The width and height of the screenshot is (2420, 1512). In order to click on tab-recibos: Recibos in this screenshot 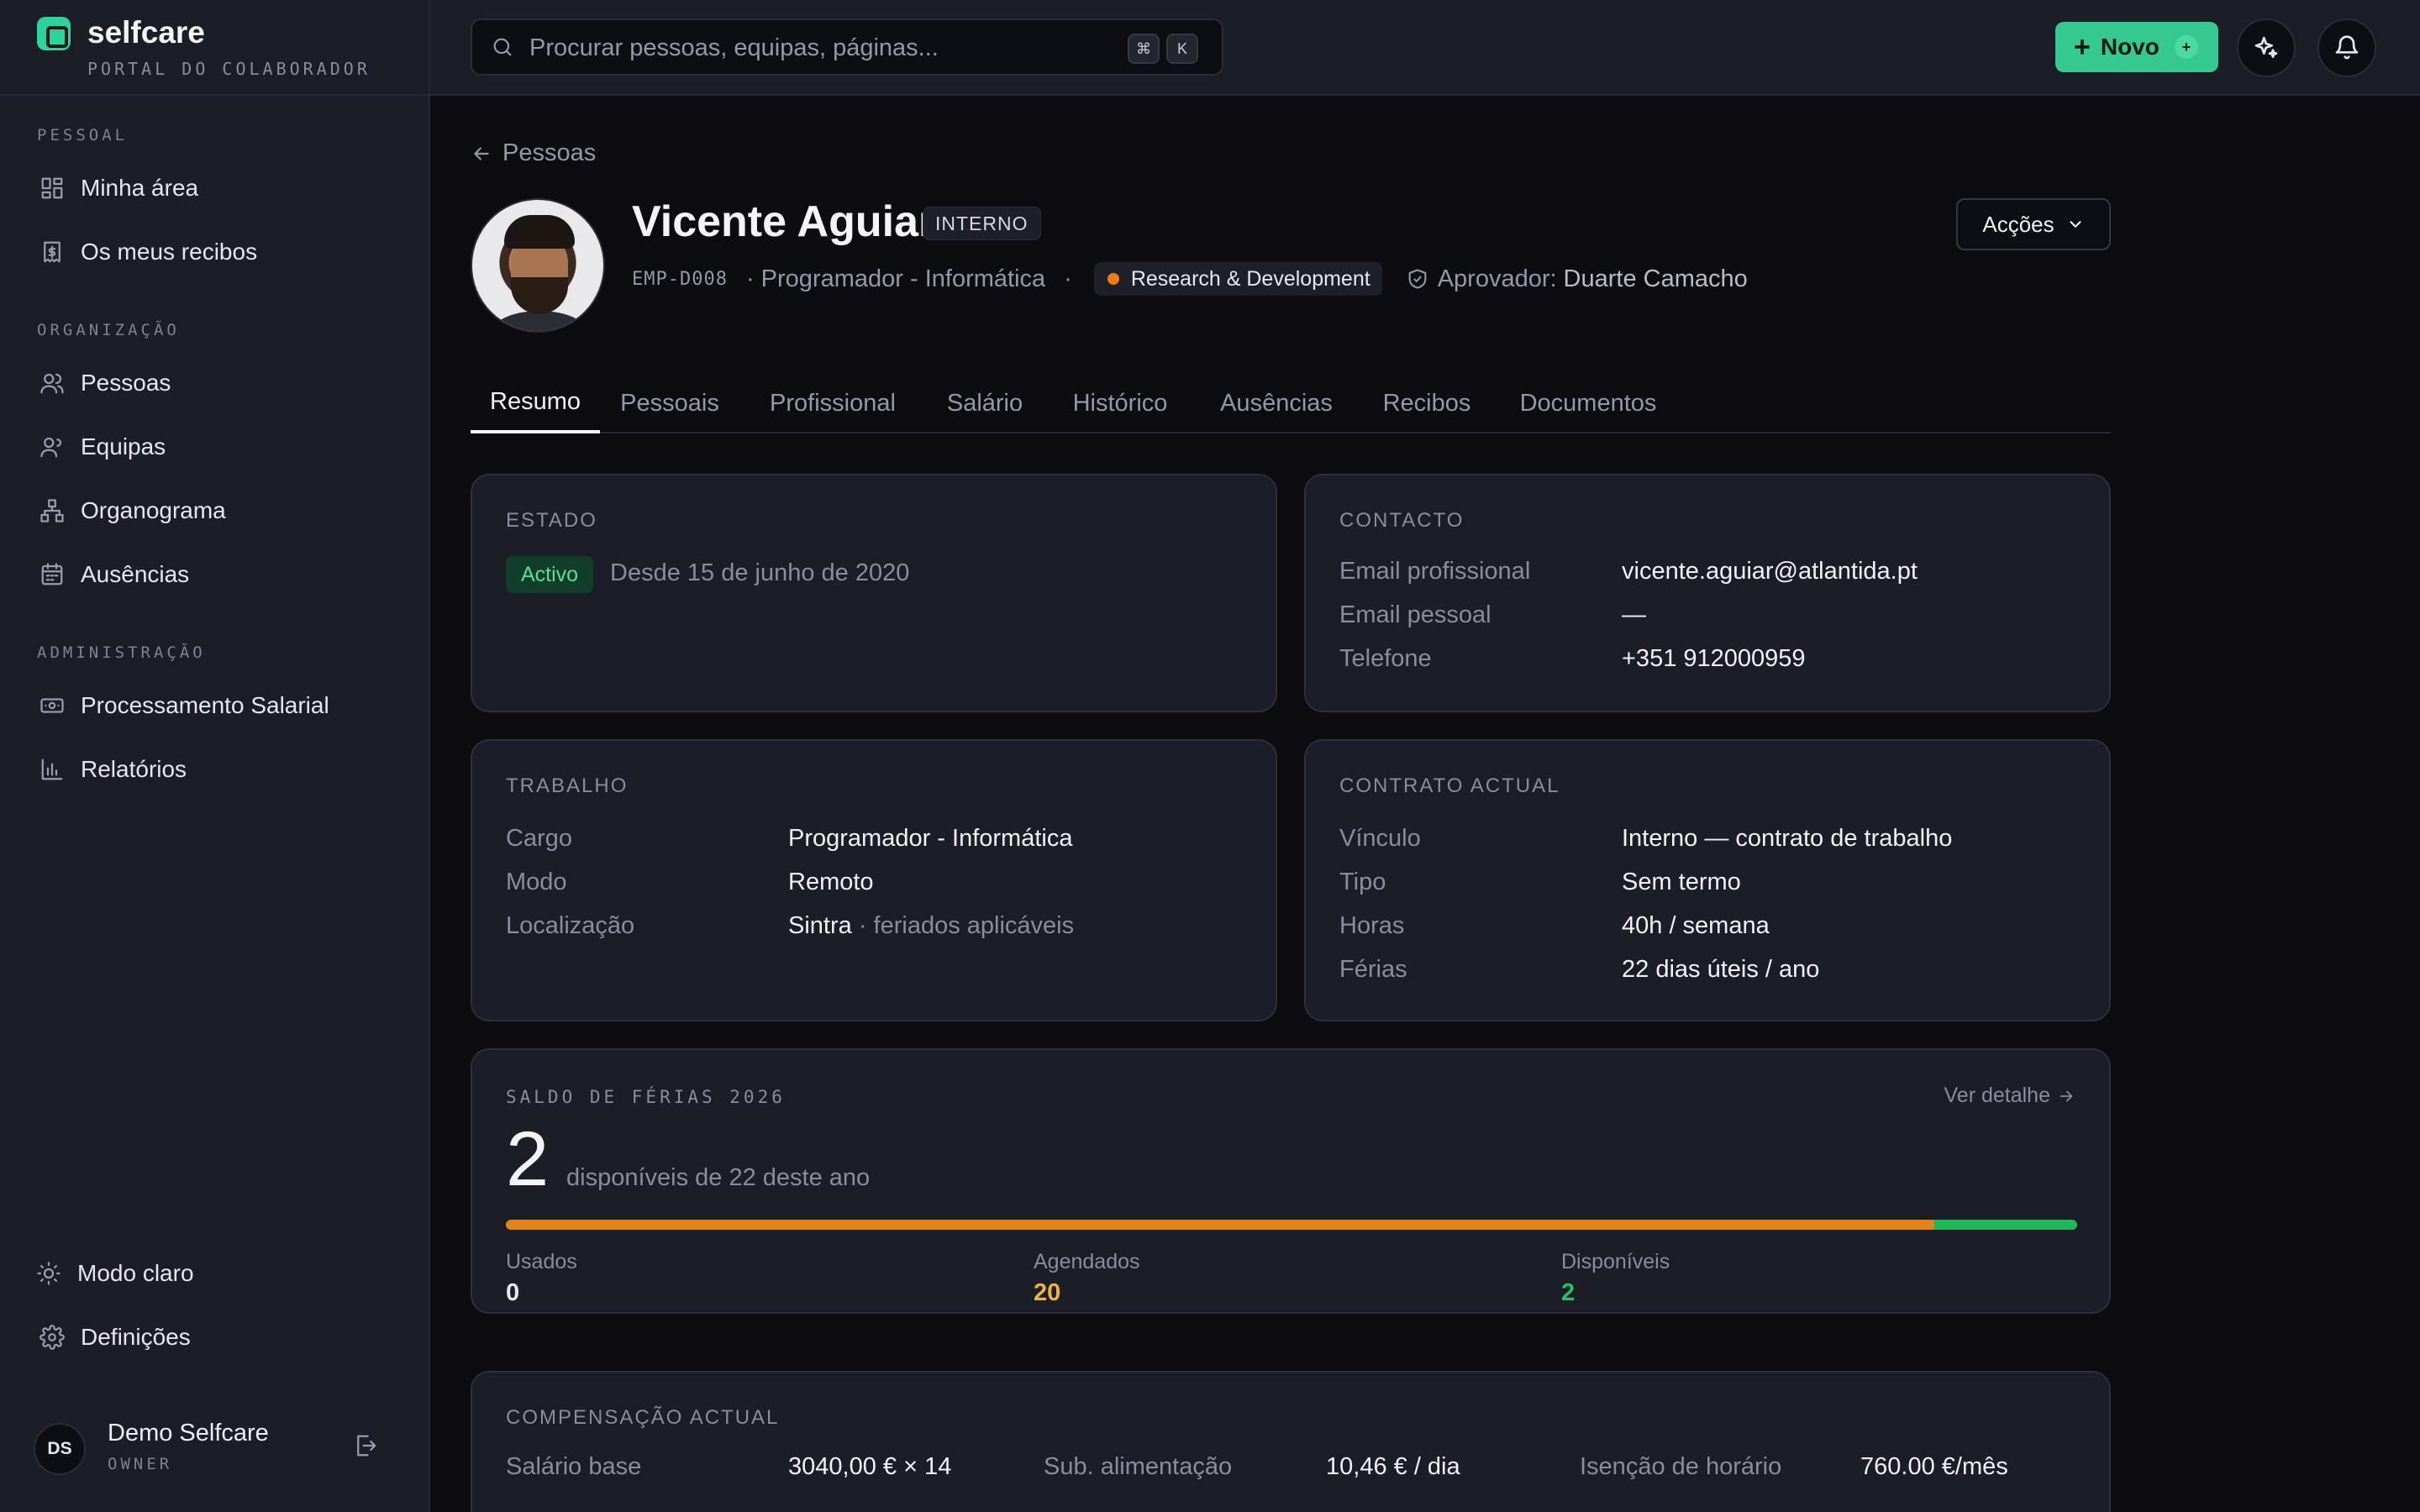, I will do `click(1427, 403)`.